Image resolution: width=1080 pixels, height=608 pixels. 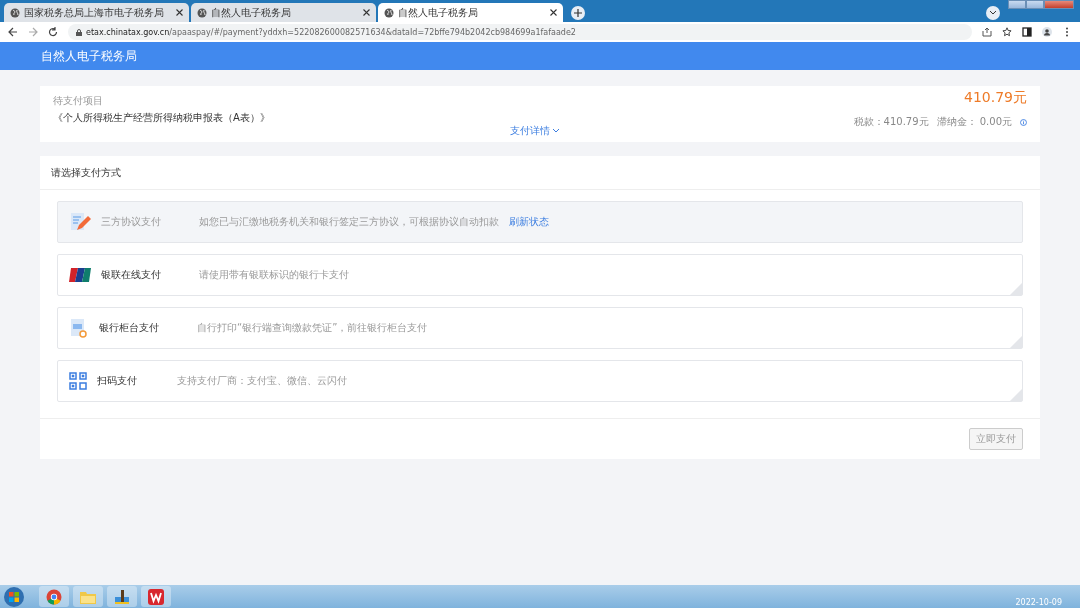 What do you see at coordinates (540, 328) in the screenshot?
I see `payment-option: 银行柜台支付 自行打印“银行端查询缴款凭证”，前往银行柜台支付` at bounding box center [540, 328].